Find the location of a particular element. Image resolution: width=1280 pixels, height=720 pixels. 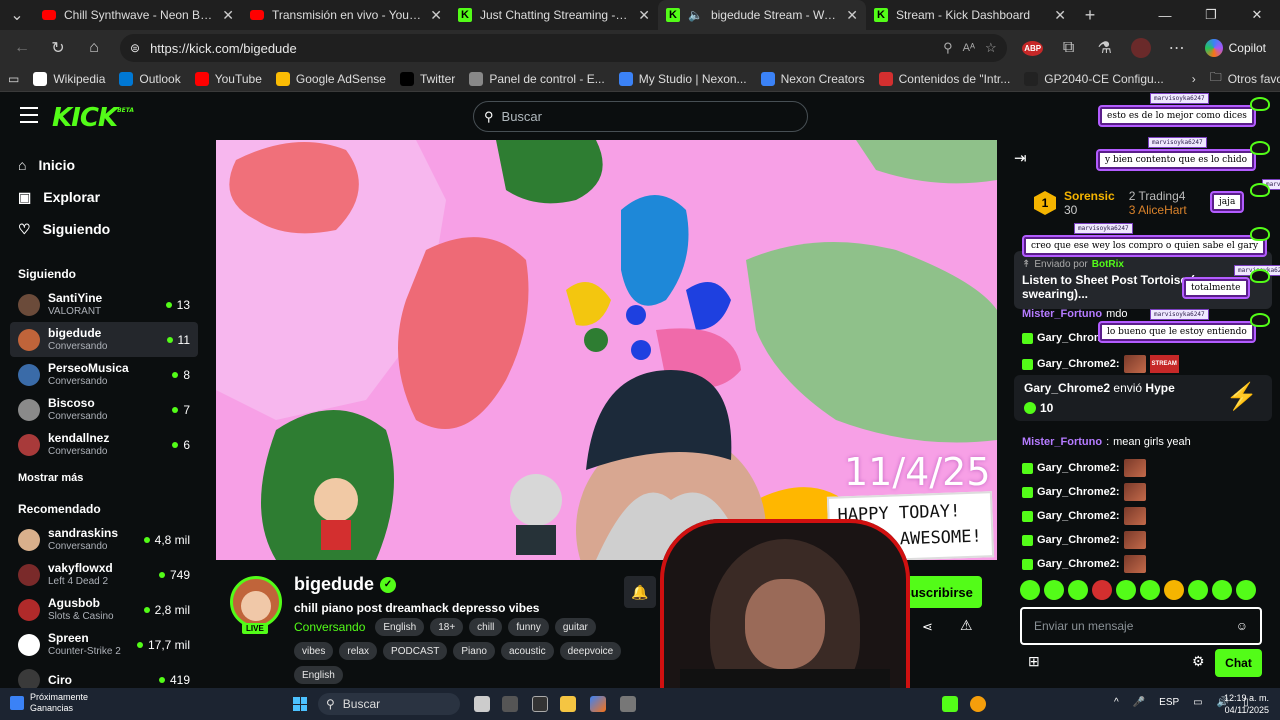

refresh-icon: ↻ is located at coordinates (58, 48).